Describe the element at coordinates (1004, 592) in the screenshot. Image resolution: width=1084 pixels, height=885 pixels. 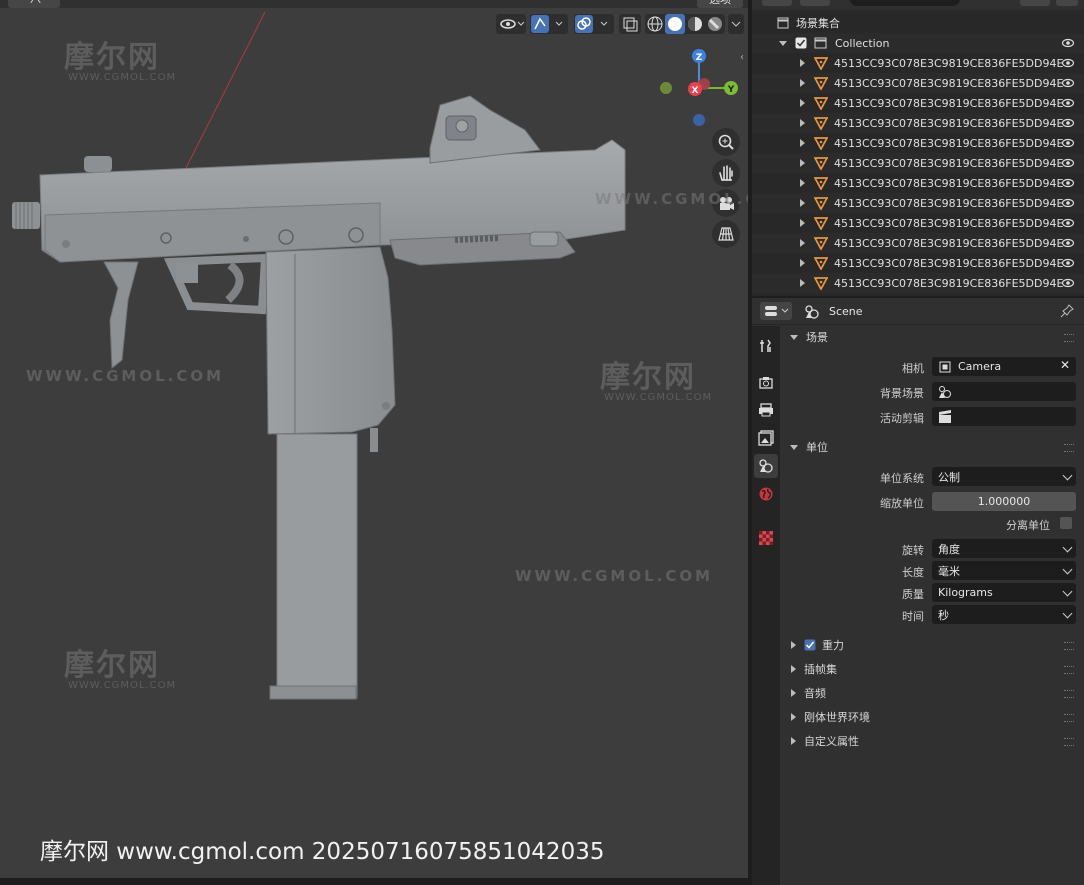
I see `mass-dropdown: Kilograms` at that location.